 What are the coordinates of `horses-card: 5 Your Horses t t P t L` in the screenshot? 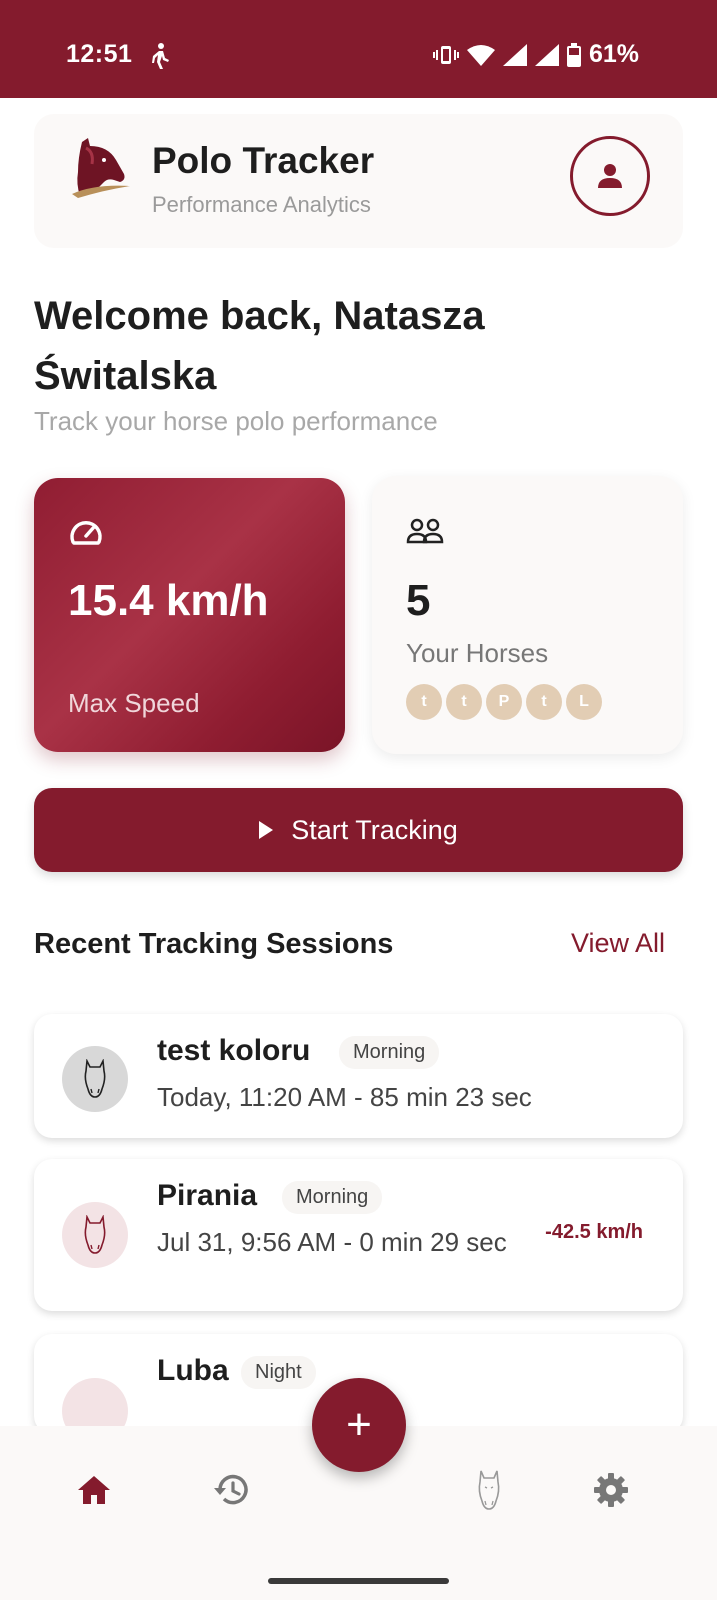 It's located at (527, 615).